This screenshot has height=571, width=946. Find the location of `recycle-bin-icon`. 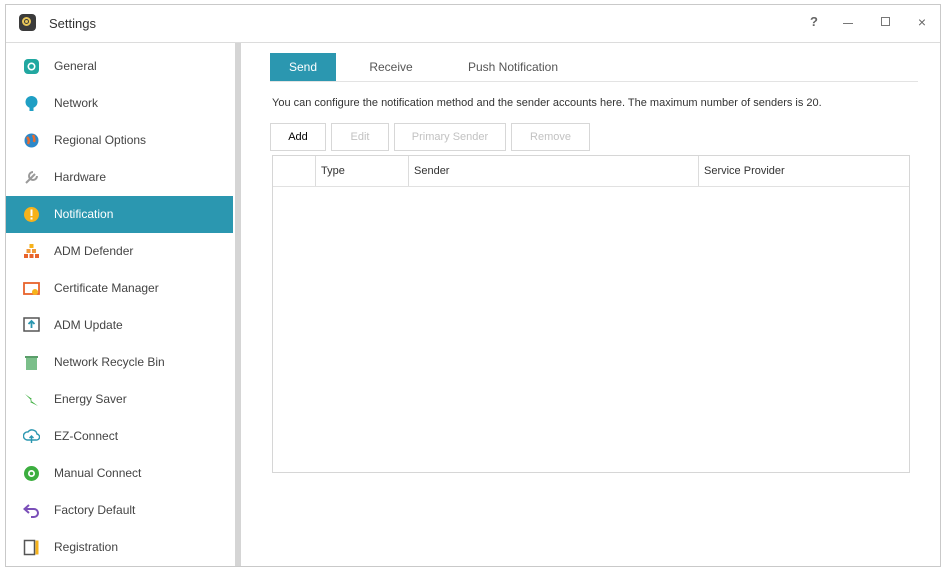

recycle-bin-icon is located at coordinates (31, 363).